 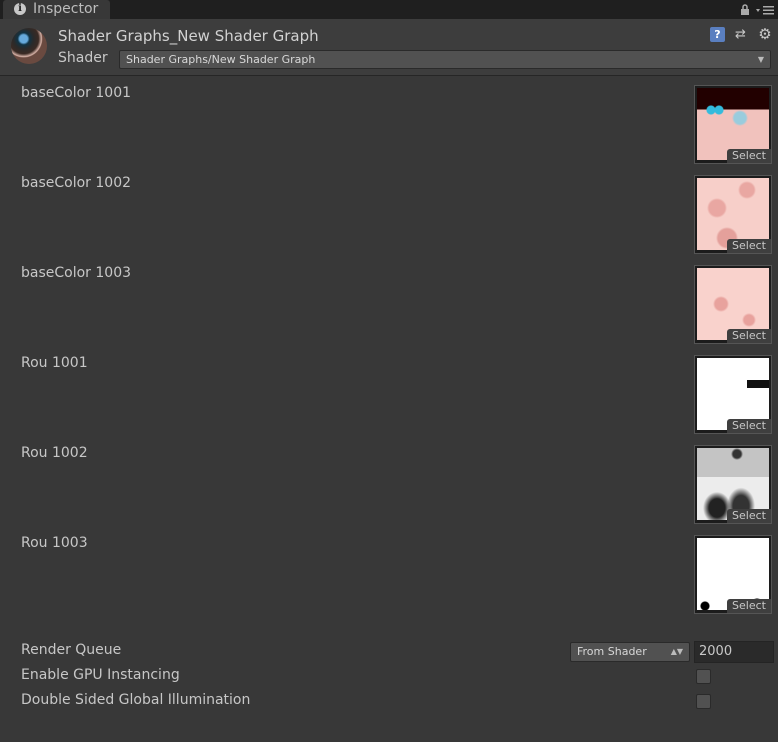 I want to click on gpu-instancing-label: Enable GPU Instancing, so click(x=100, y=675).